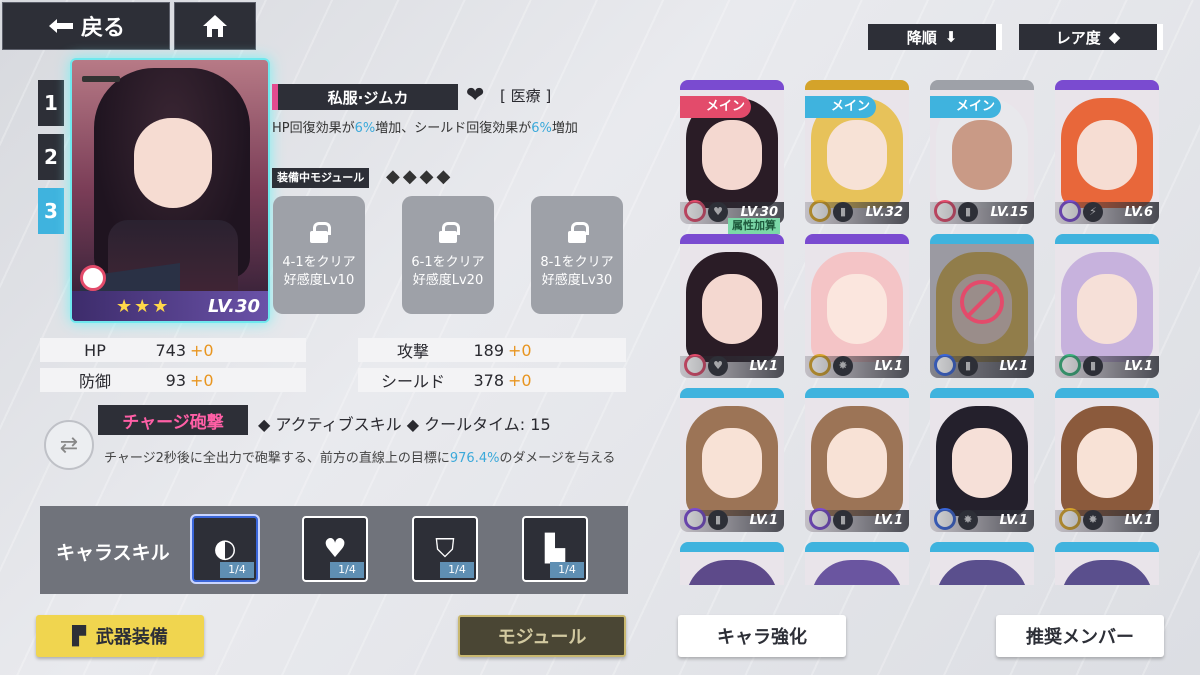 Image resolution: width=1200 pixels, height=675 pixels. Describe the element at coordinates (173, 380) in the screenshot. I see `stat-defense: 防御 93 +0` at that location.